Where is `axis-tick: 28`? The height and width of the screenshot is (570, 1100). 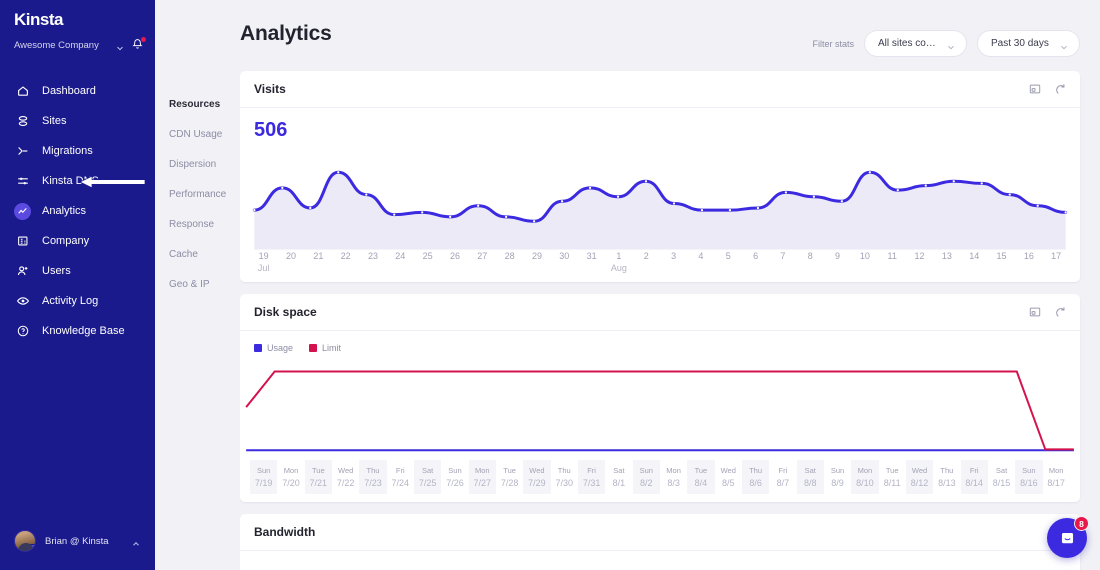 axis-tick: 28 is located at coordinates (509, 255).